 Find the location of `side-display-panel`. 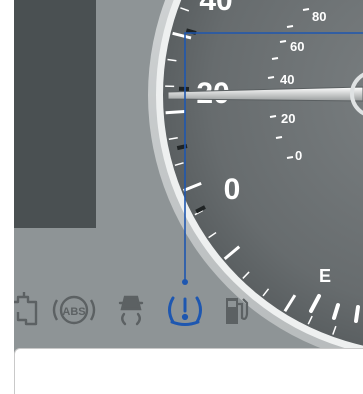

side-display-panel is located at coordinates (55, 114).